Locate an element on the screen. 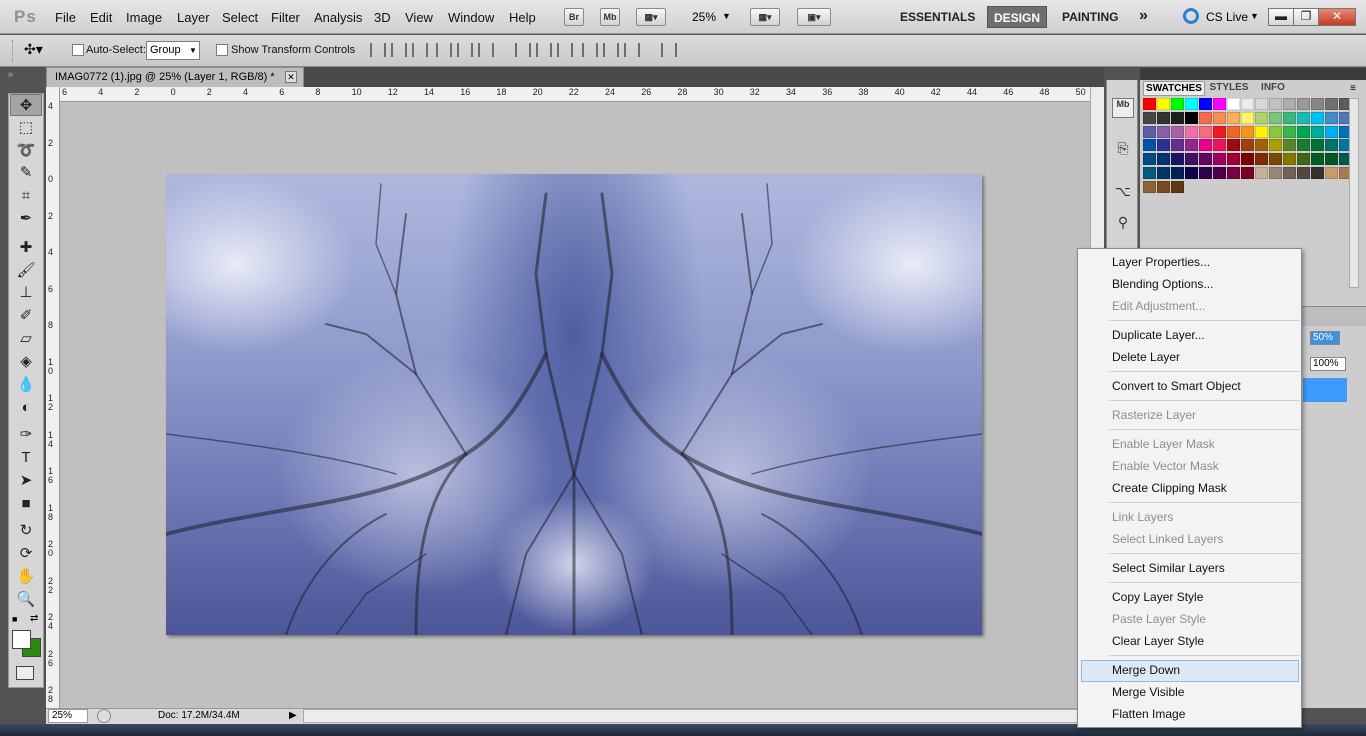 The image size is (1366, 736). horizontal-scrollbar is located at coordinates (696, 716).